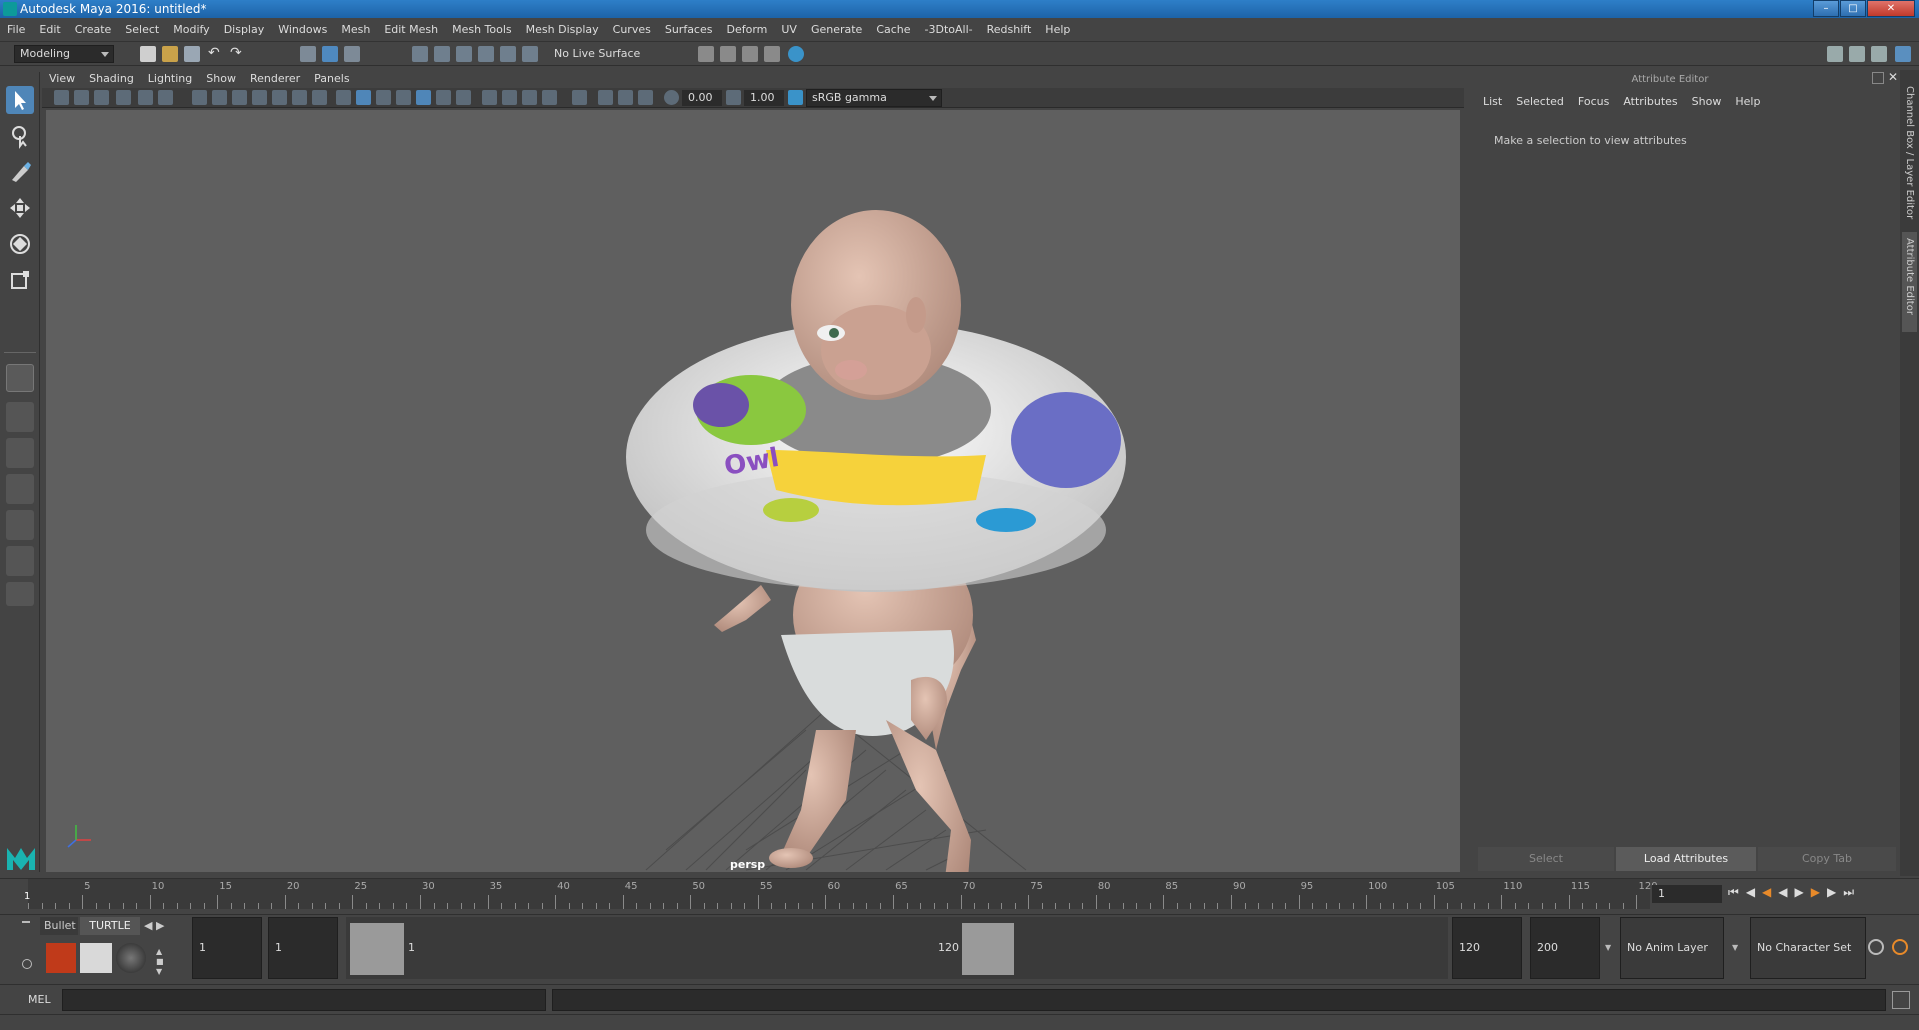  Describe the element at coordinates (302, 30) in the screenshot. I see `menu-windows: Windows` at that location.